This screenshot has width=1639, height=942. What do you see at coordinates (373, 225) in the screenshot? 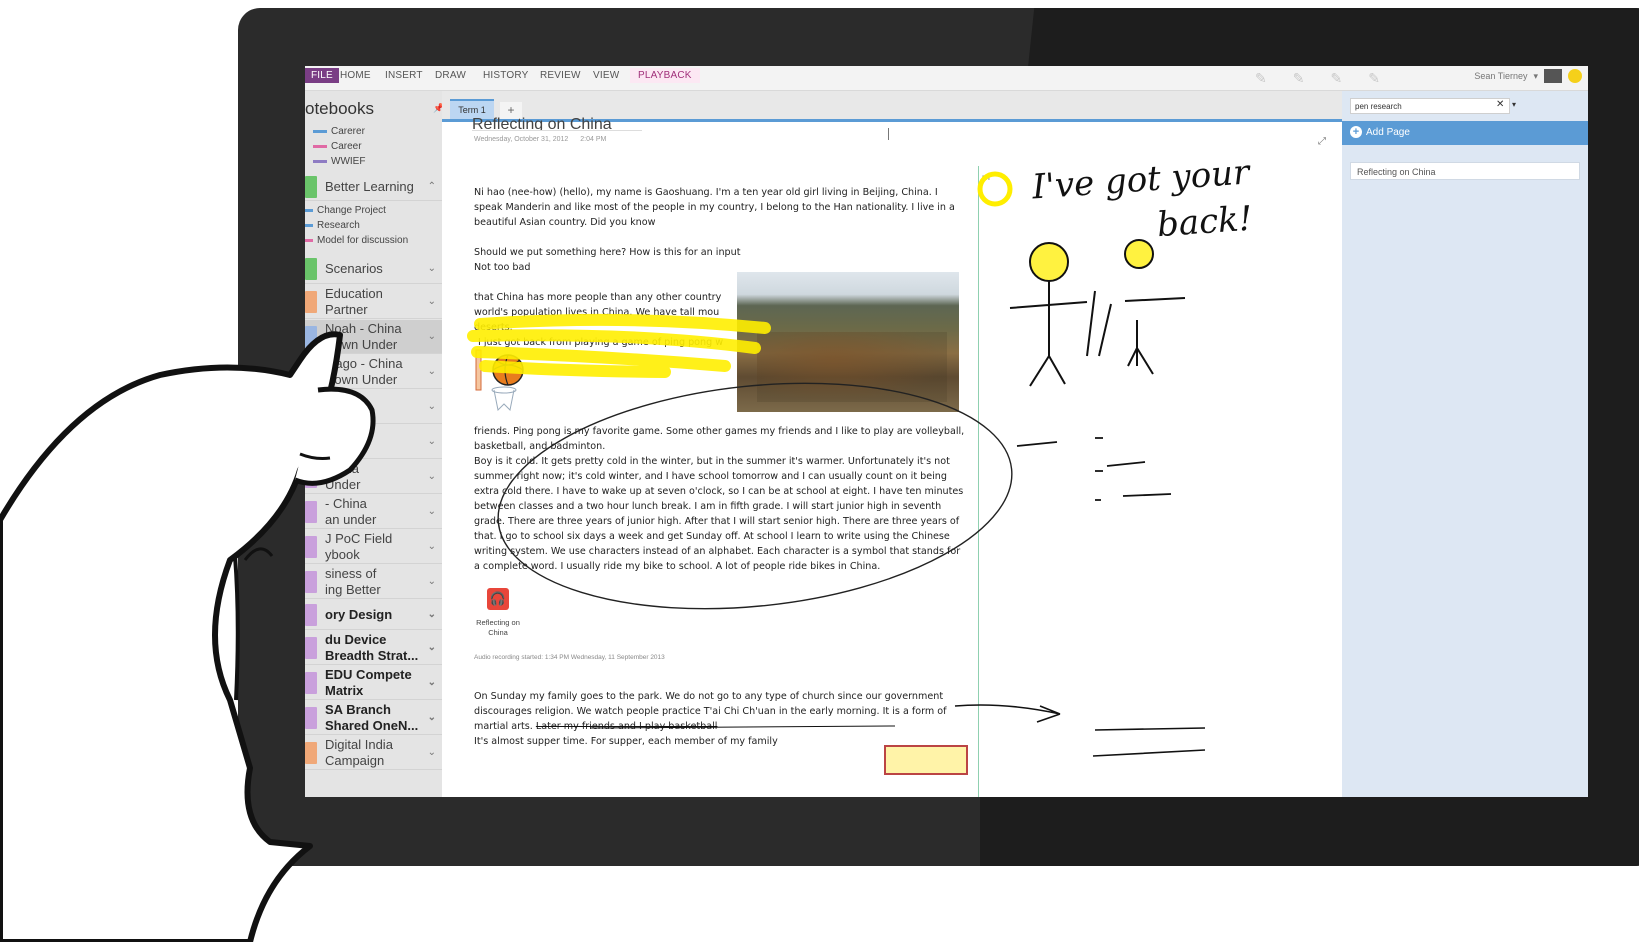
I see `sidebar-item-section: Research` at bounding box center [373, 225].